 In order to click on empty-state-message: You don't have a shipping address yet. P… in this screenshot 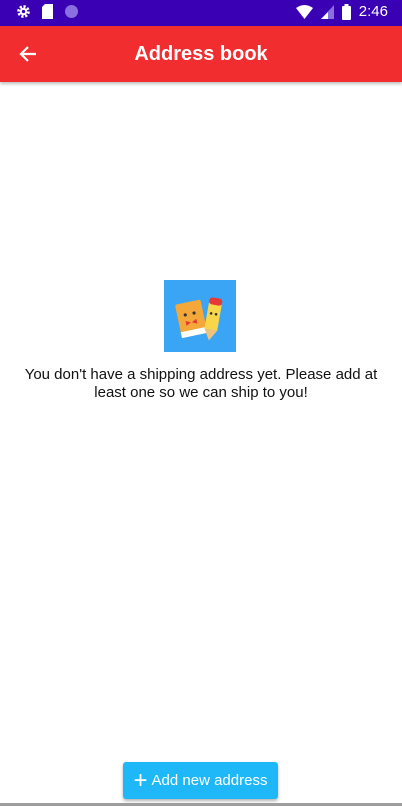, I will do `click(201, 383)`.